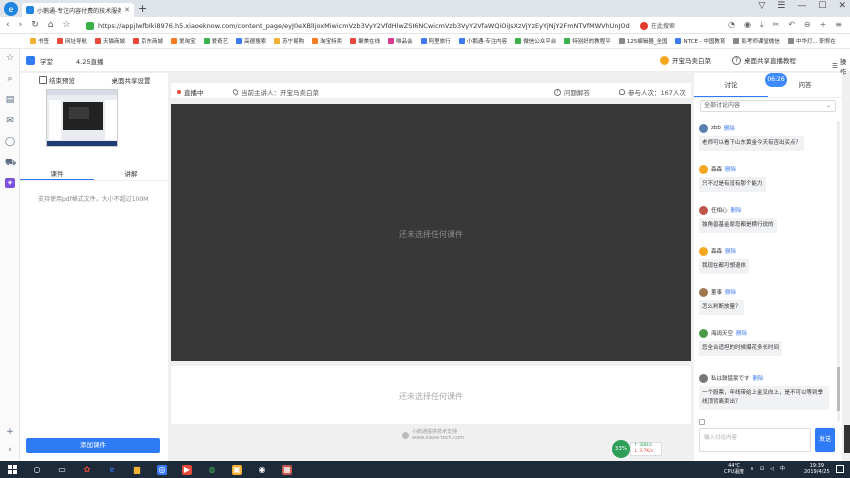 This screenshot has height=478, width=850. What do you see at coordinates (44, 42) in the screenshot?
I see `bookmark-label: 书签` at bounding box center [44, 42].